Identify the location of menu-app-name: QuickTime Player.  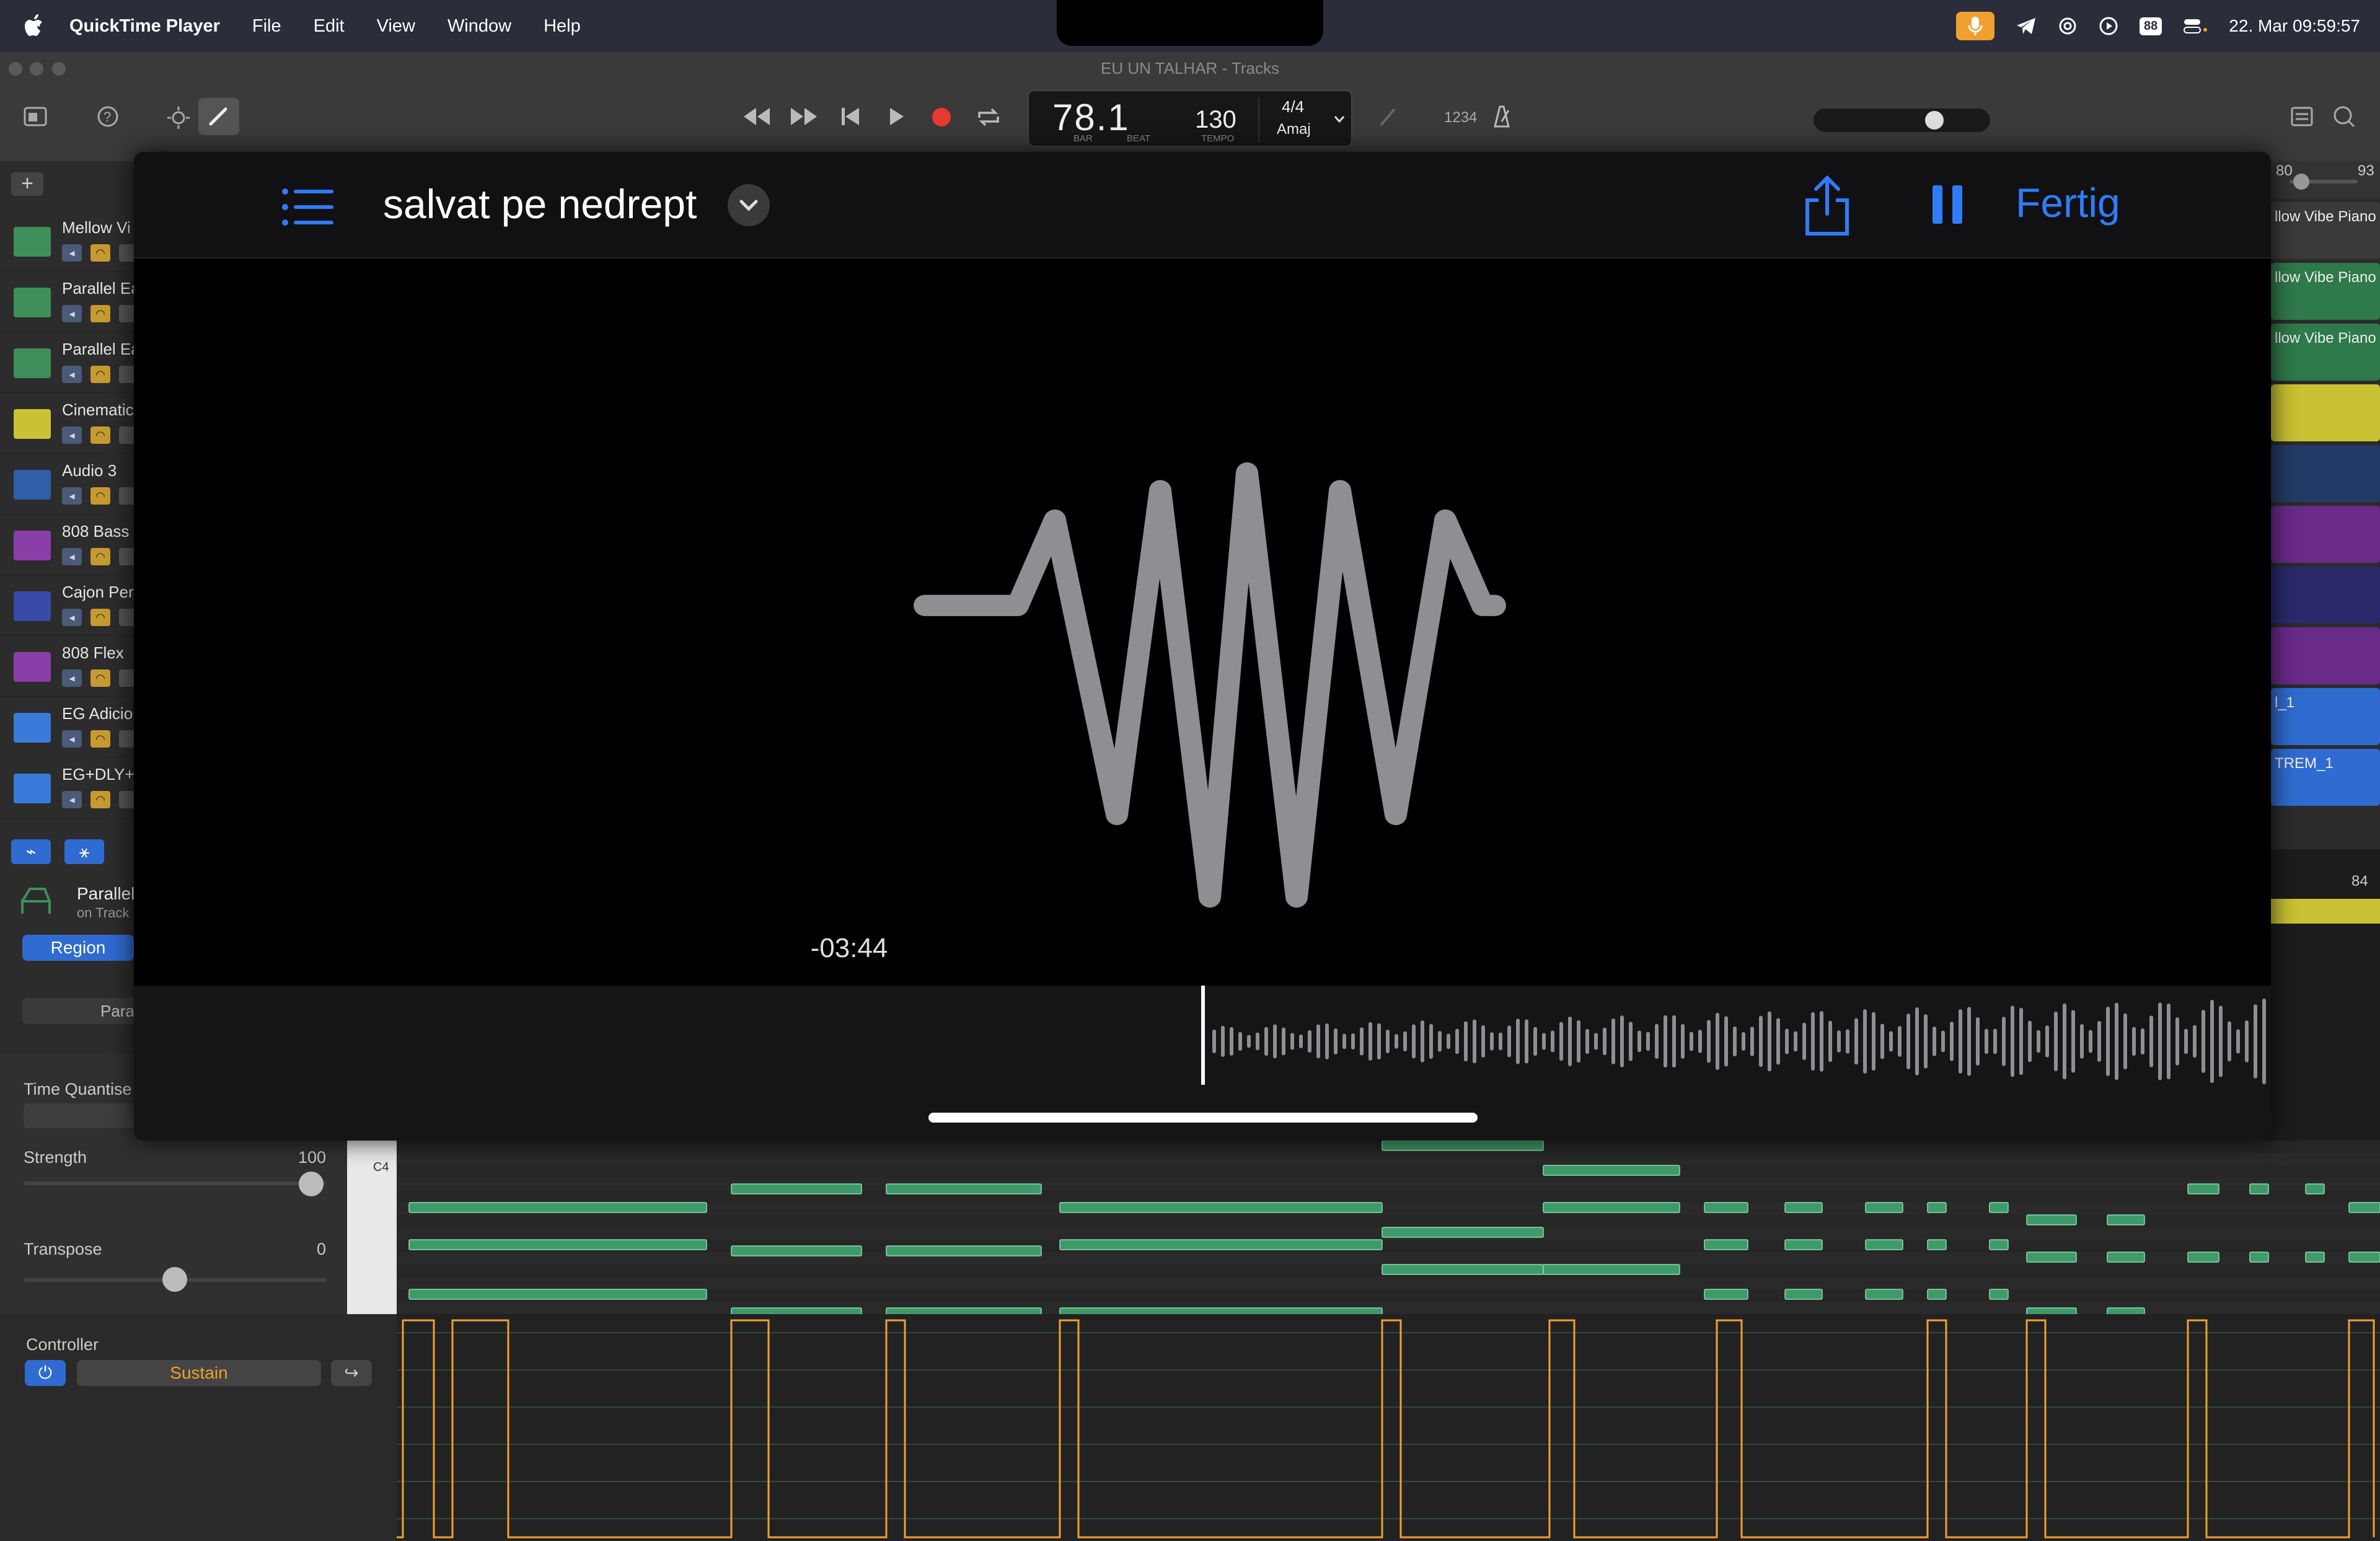
(144, 26).